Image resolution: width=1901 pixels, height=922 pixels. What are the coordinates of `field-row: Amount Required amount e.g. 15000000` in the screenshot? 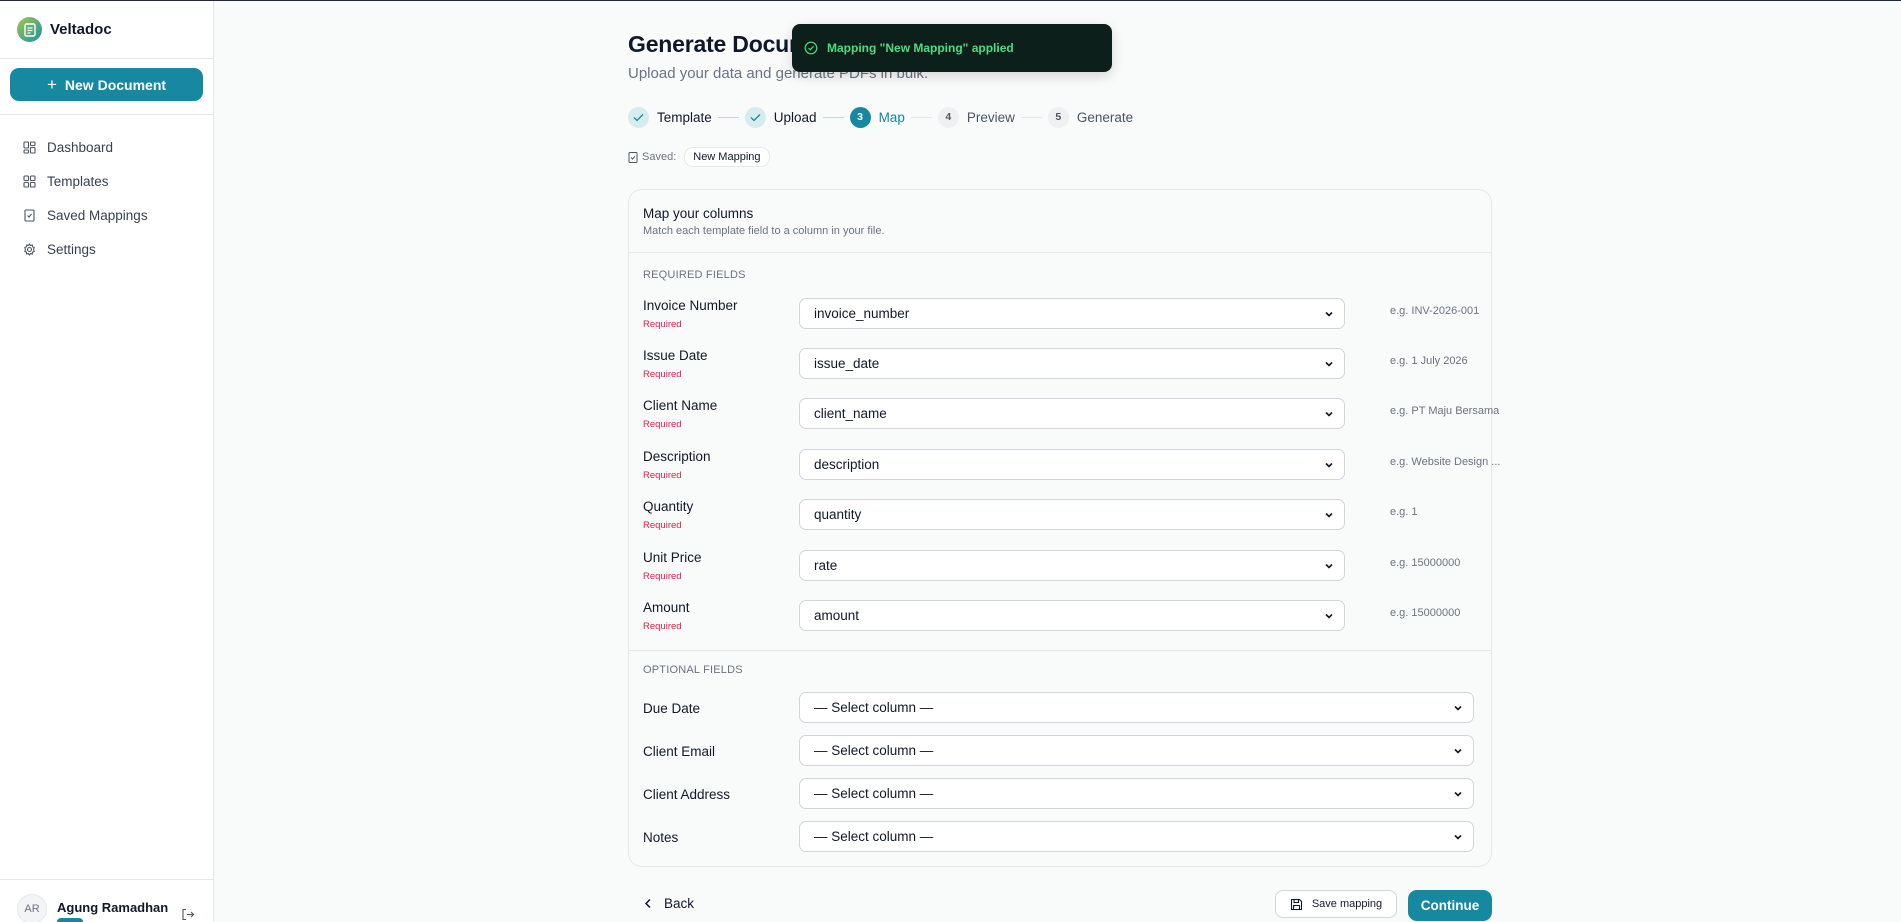 It's located at (1061, 616).